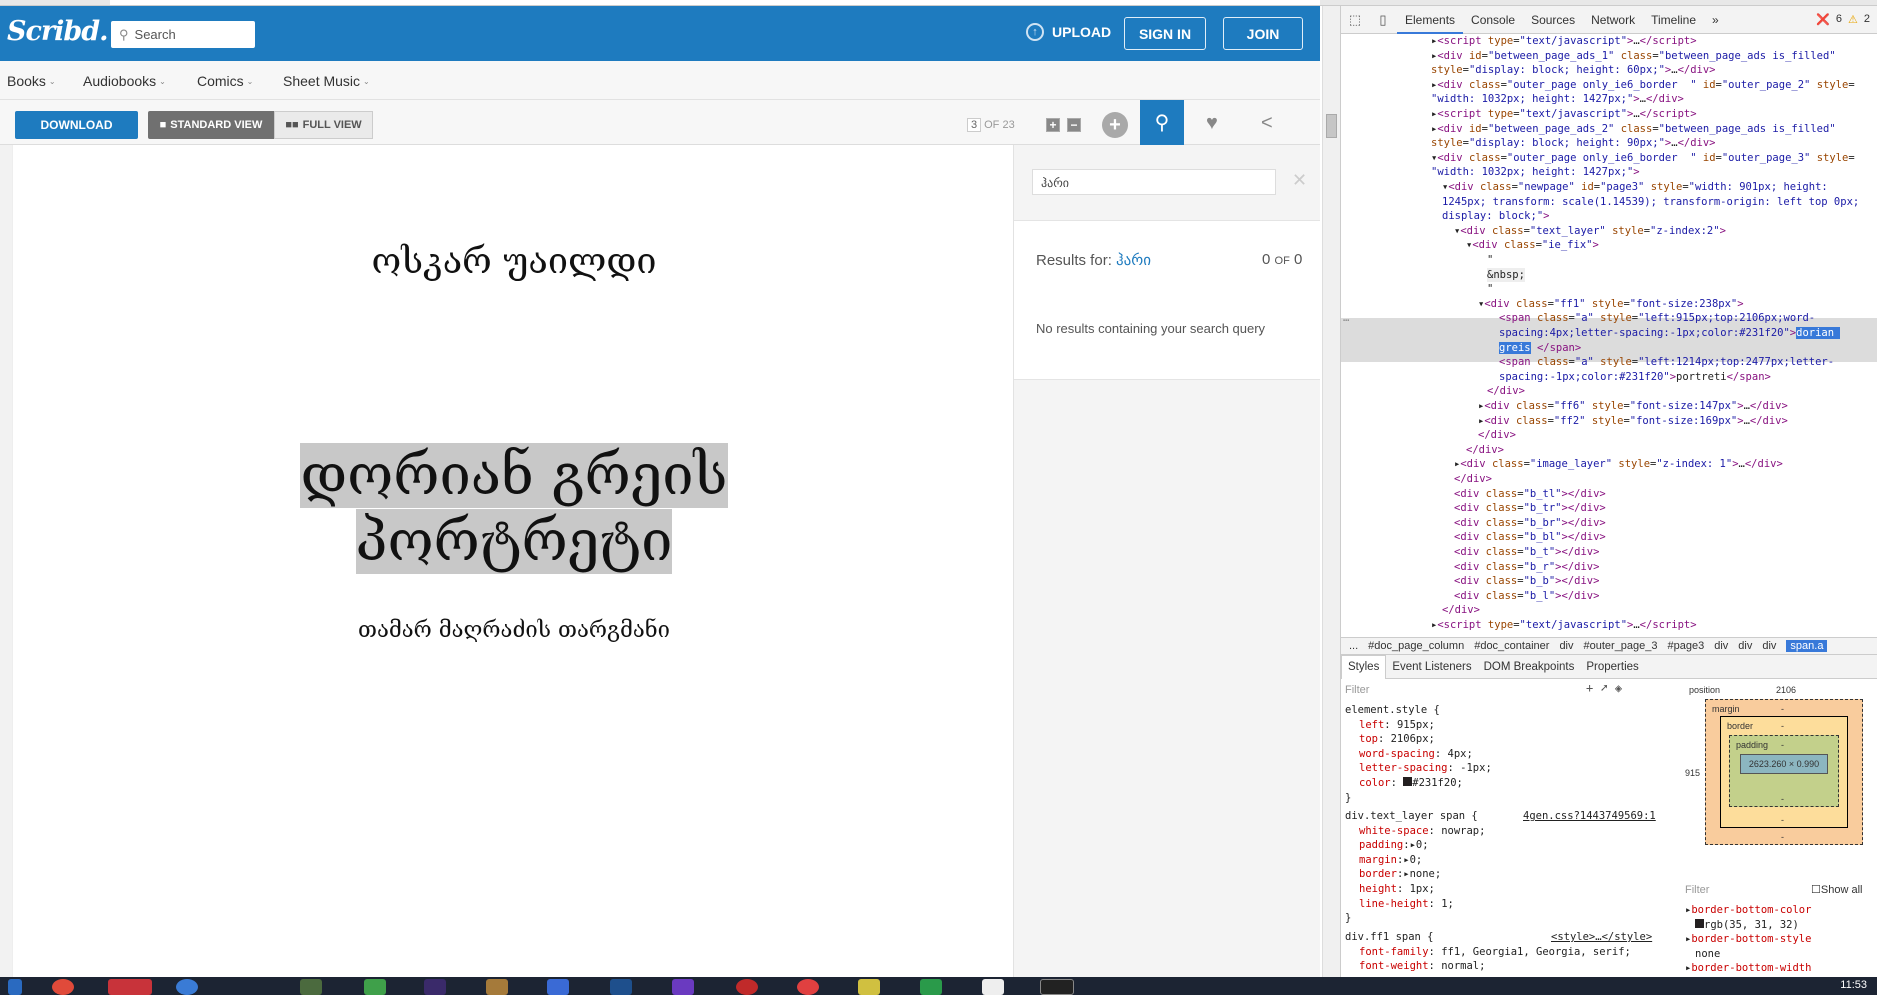 The height and width of the screenshot is (995, 1877). Describe the element at coordinates (183, 34) in the screenshot. I see `search-input: ⚲ Search` at that location.